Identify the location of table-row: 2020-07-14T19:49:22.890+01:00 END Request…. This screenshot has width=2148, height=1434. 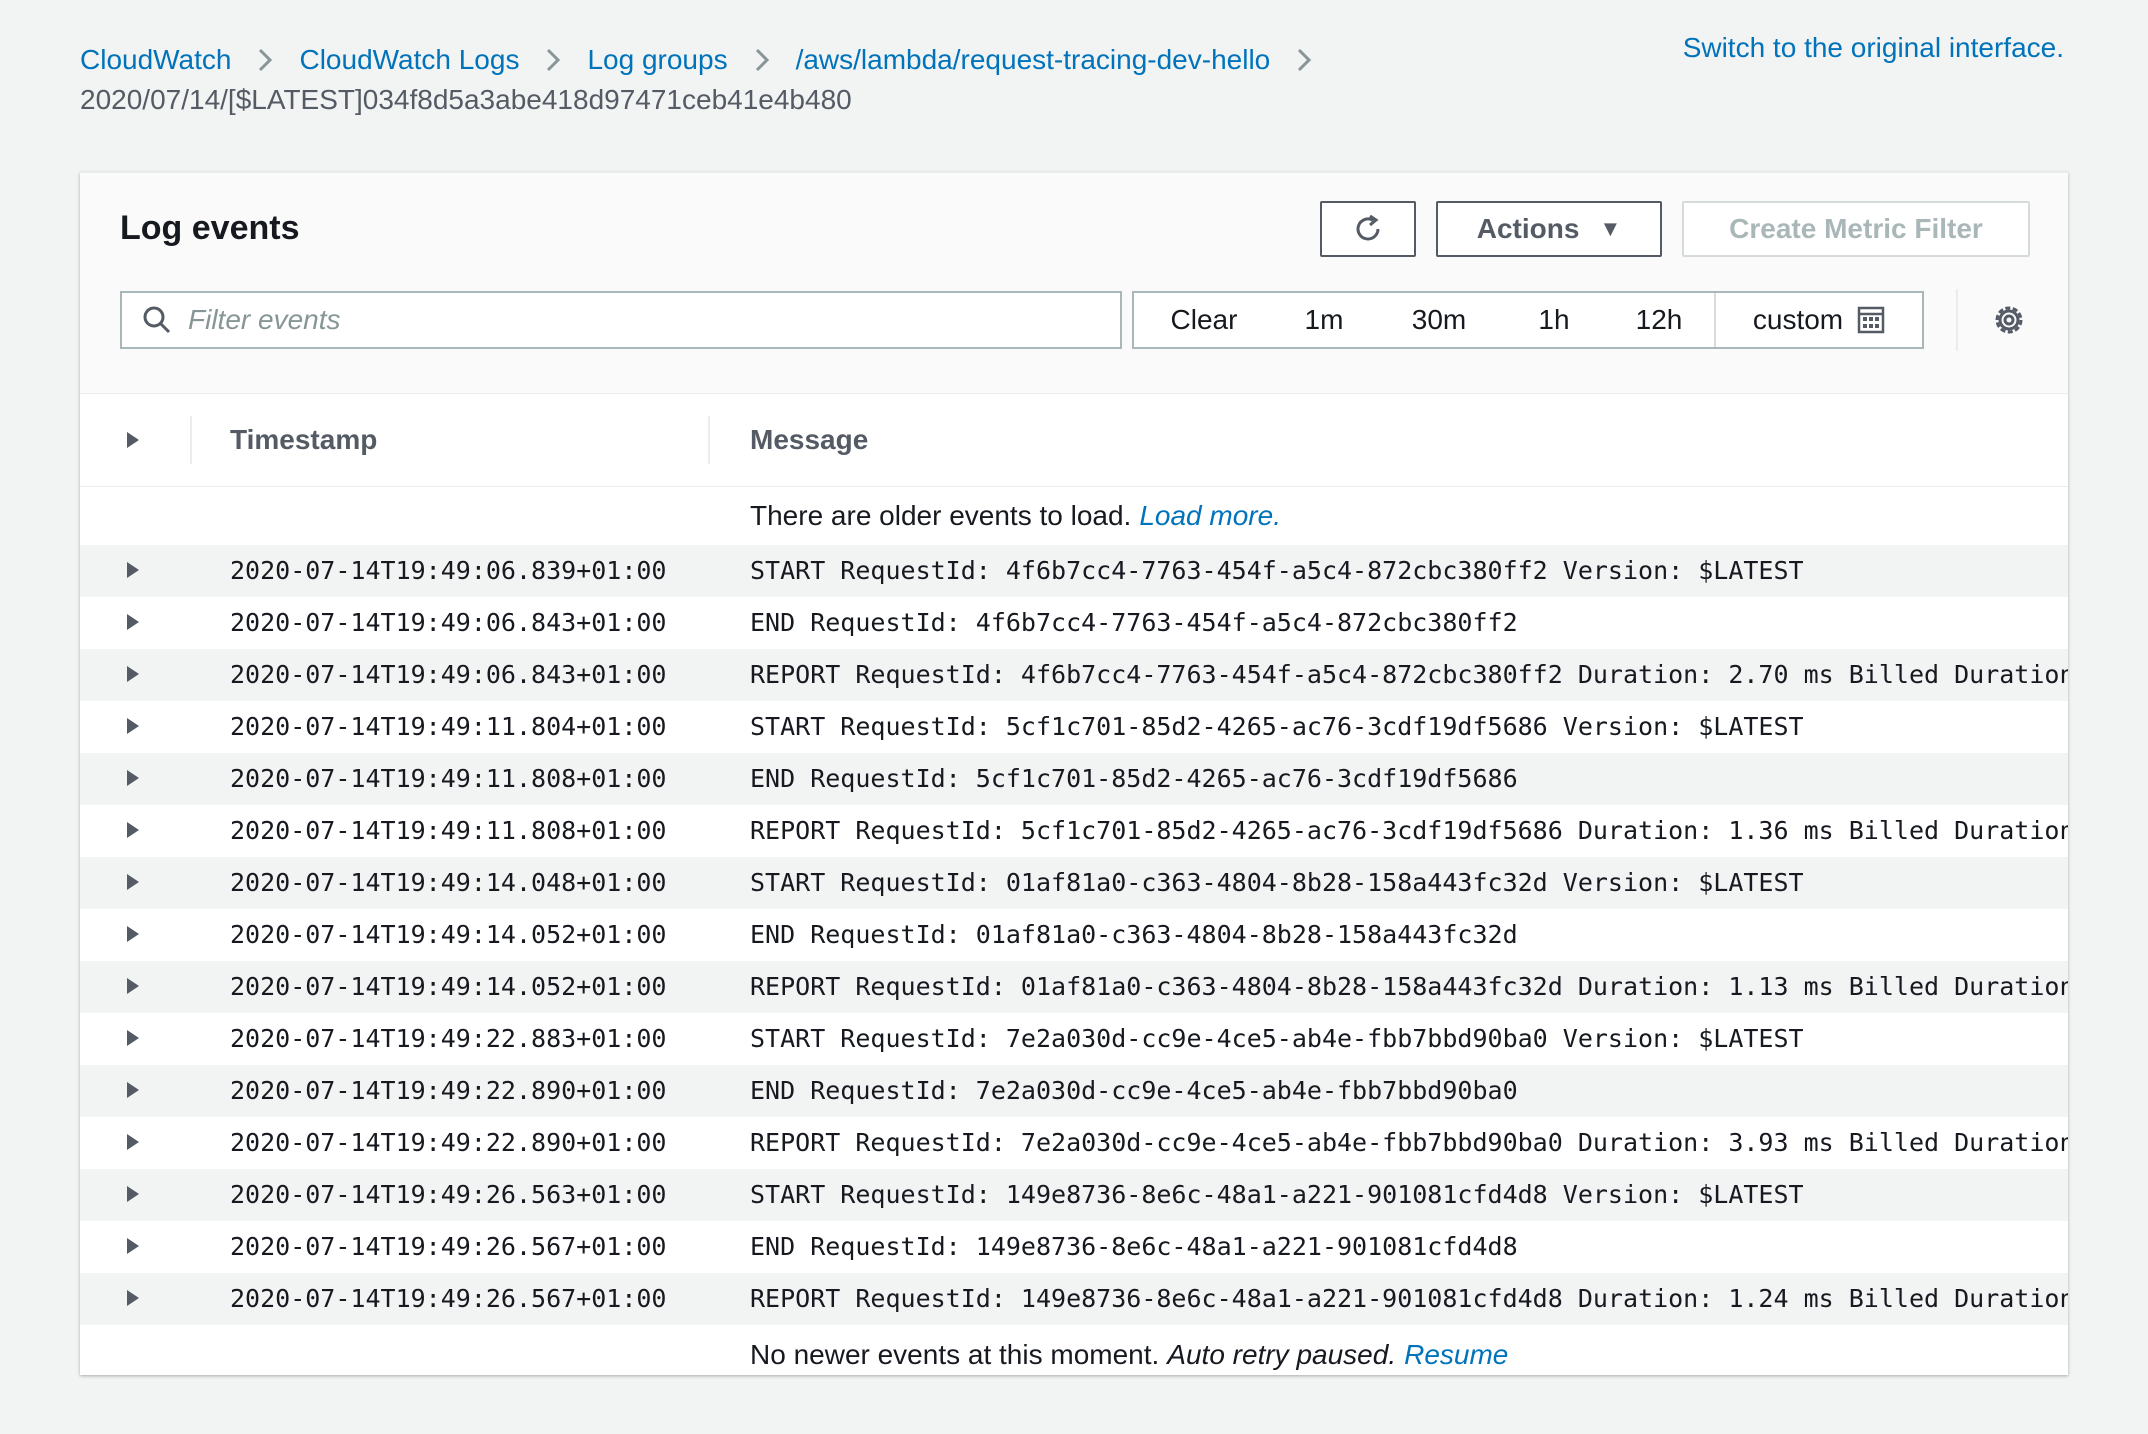
(1074, 1091).